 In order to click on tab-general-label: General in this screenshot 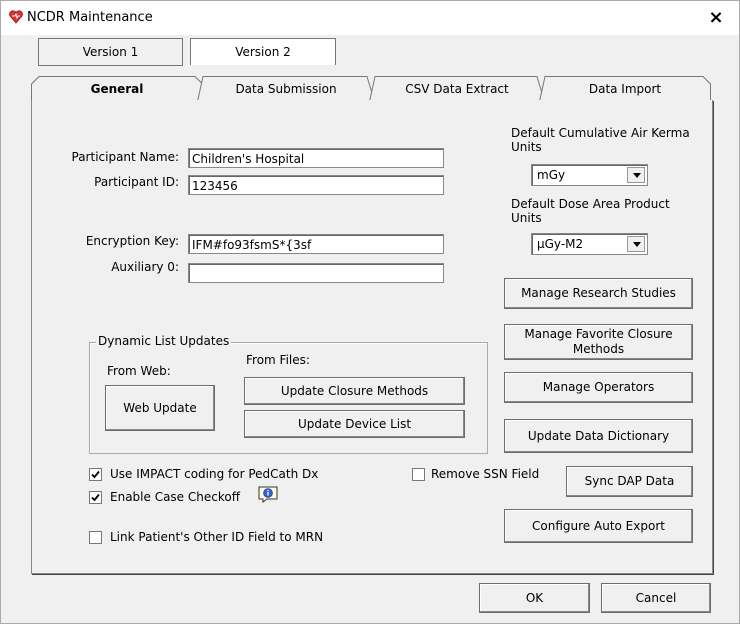, I will do `click(117, 89)`.